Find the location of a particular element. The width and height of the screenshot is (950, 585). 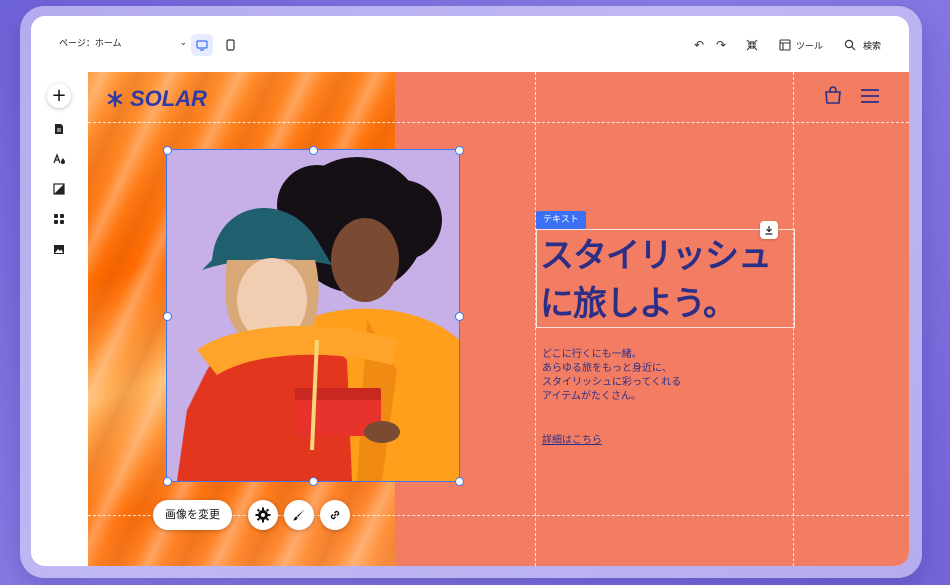

learn-more-link: 詳細はこちら is located at coordinates (572, 438).